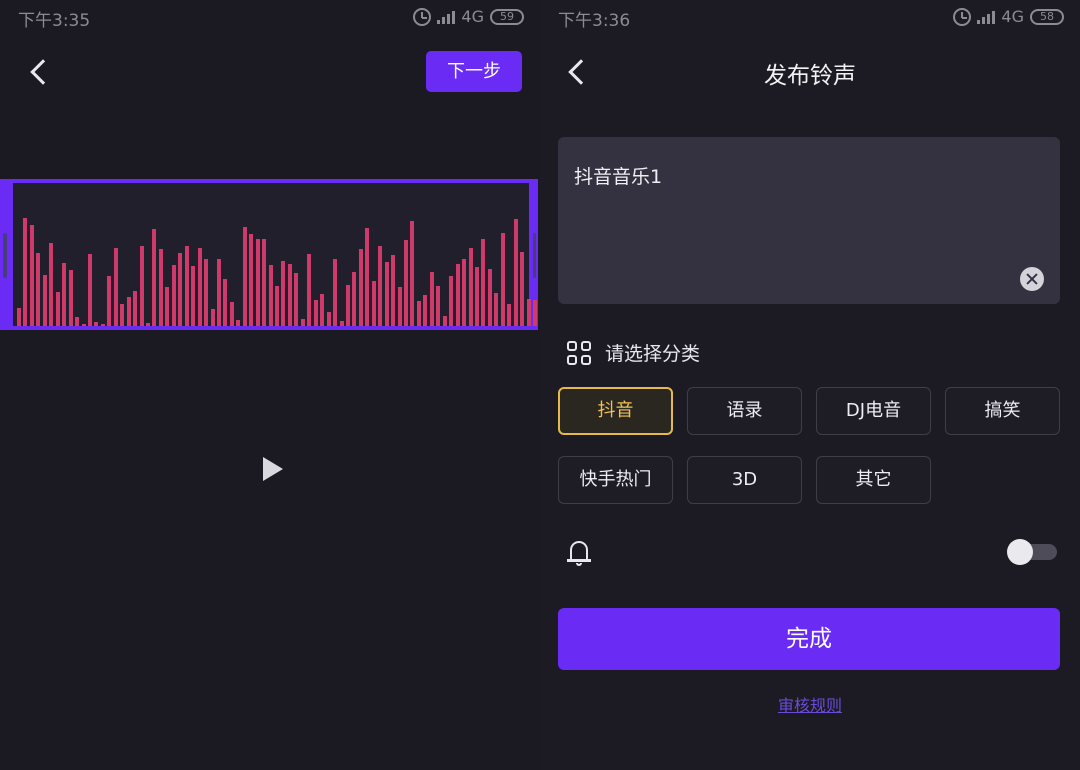 The width and height of the screenshot is (1080, 770). Describe the element at coordinates (579, 553) in the screenshot. I see `bell-icon` at that location.